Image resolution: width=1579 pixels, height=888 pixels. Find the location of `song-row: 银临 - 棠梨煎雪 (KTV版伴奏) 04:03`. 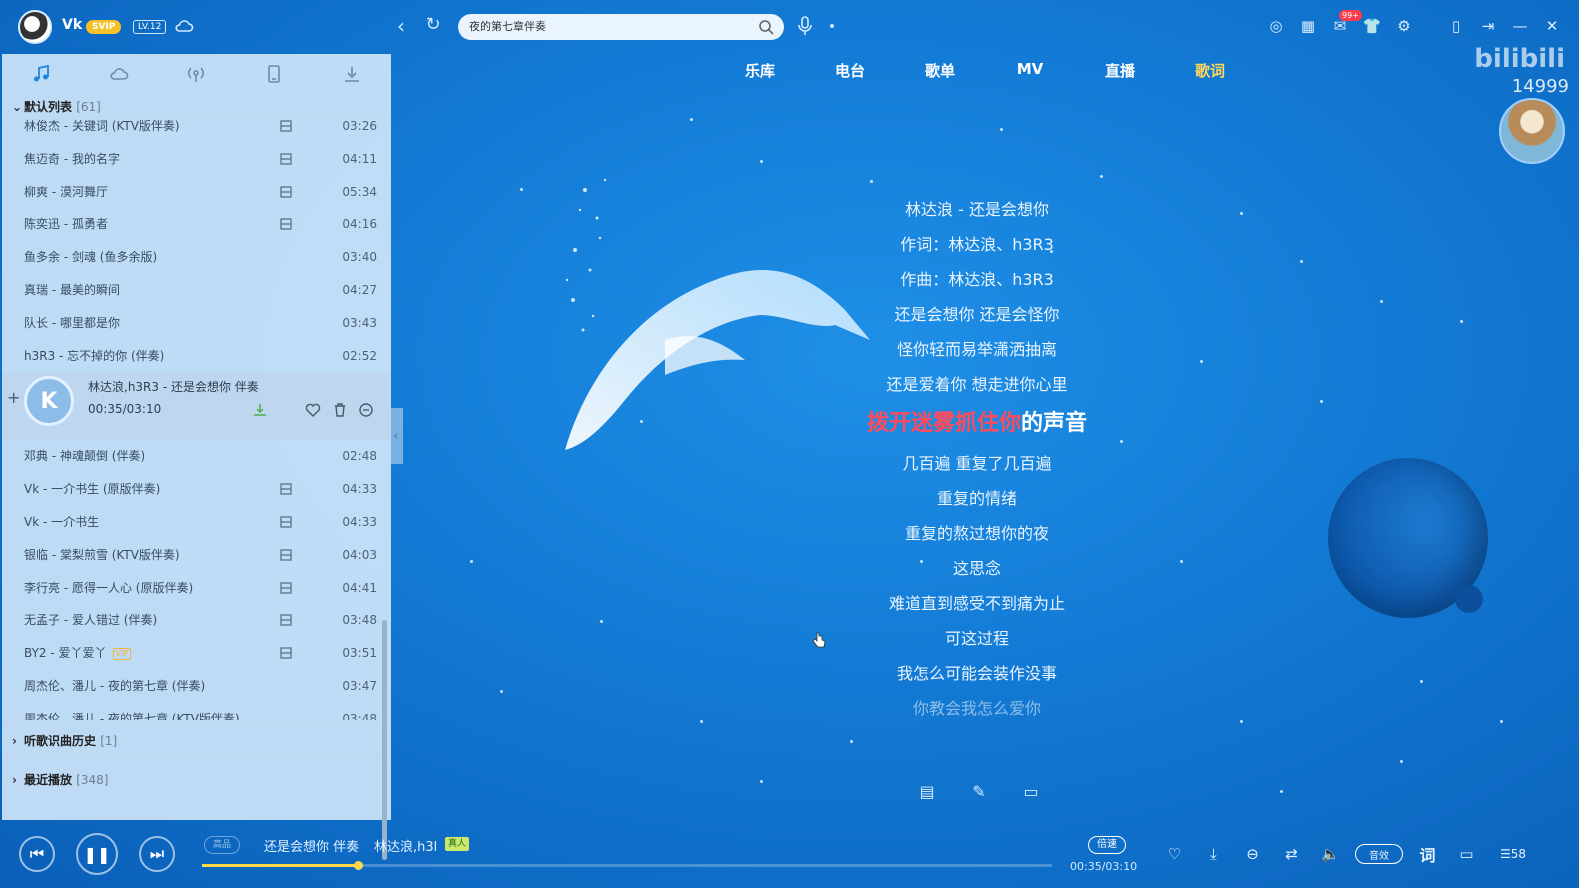

song-row: 银临 - 棠梨煎雪 (KTV版伴奏) 04:03 is located at coordinates (196, 555).